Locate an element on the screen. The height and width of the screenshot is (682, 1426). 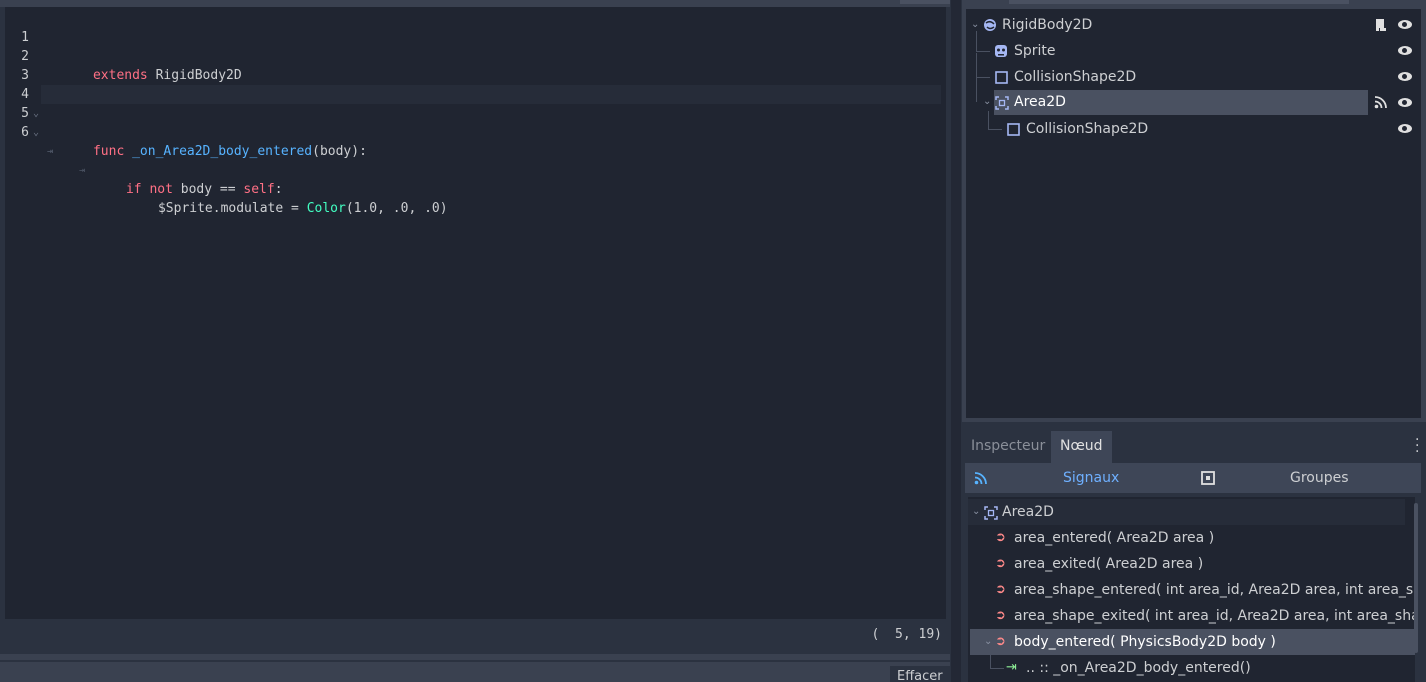
code-line-3: 3 is located at coordinates (475, 65).